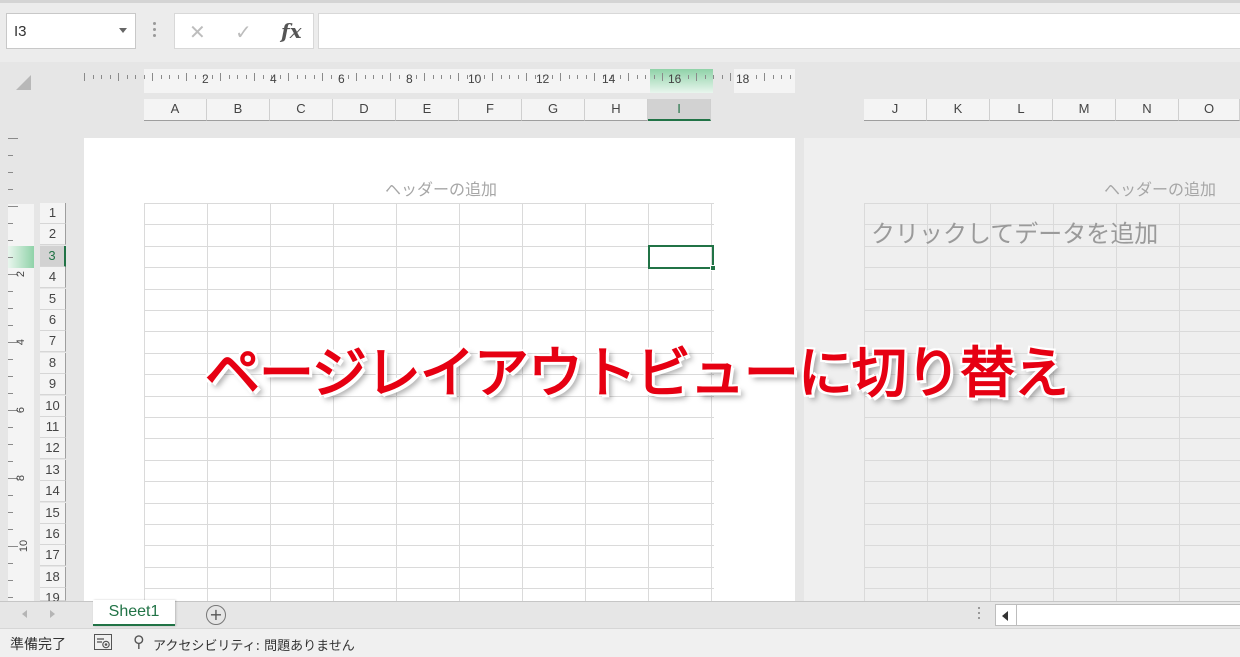  I want to click on column-header-I: I, so click(679, 110).